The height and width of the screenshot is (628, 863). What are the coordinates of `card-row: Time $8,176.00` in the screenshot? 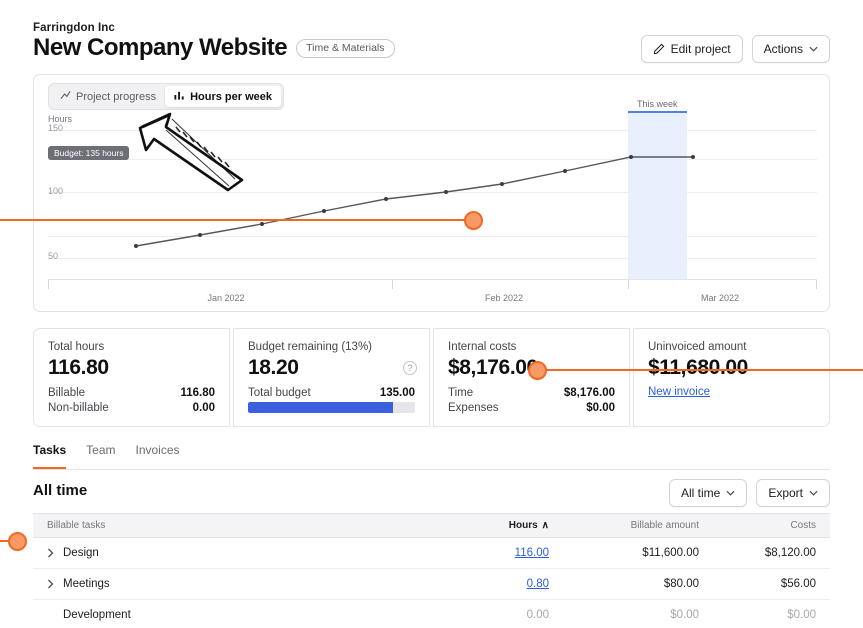 It's located at (531, 393).